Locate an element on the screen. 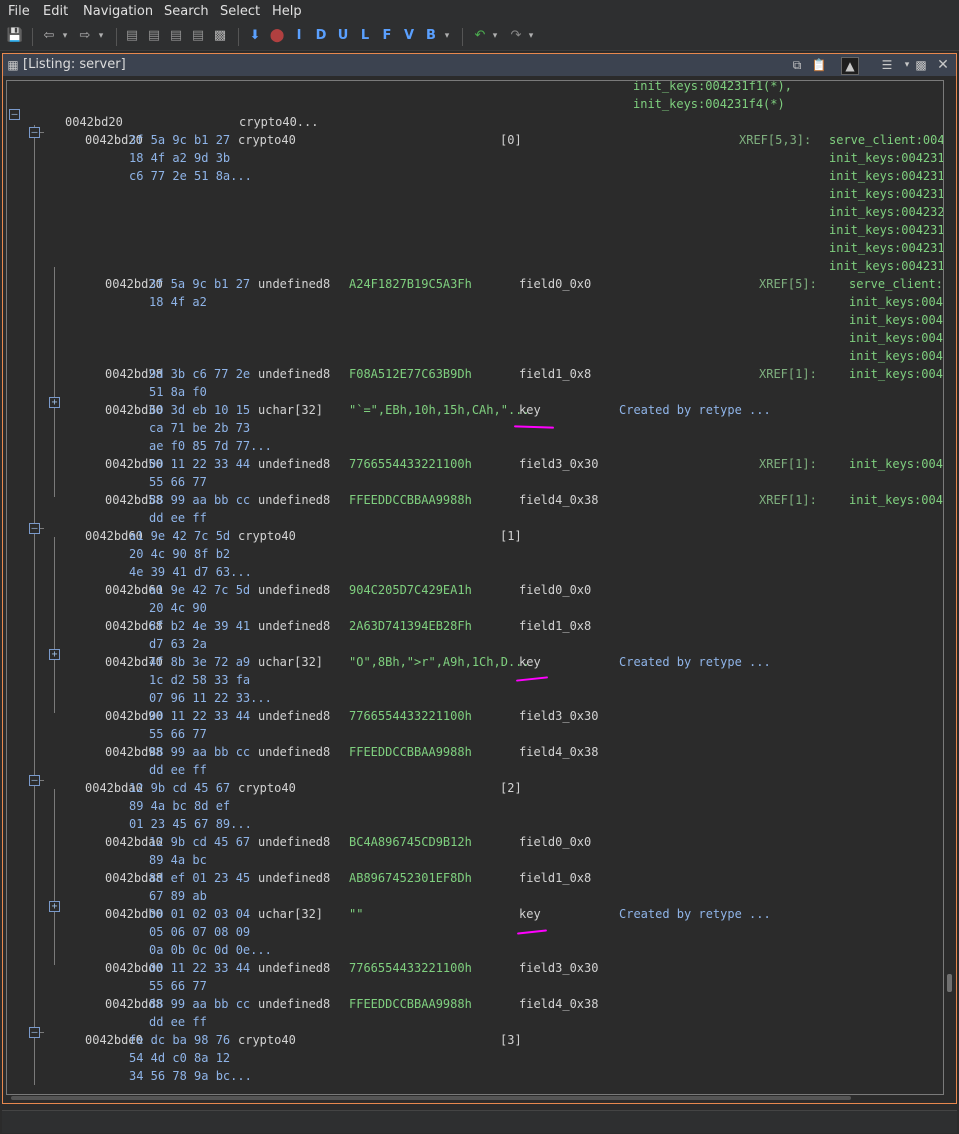  bytes-cell: 20 4c 90 8f b2 is located at coordinates (179, 554).